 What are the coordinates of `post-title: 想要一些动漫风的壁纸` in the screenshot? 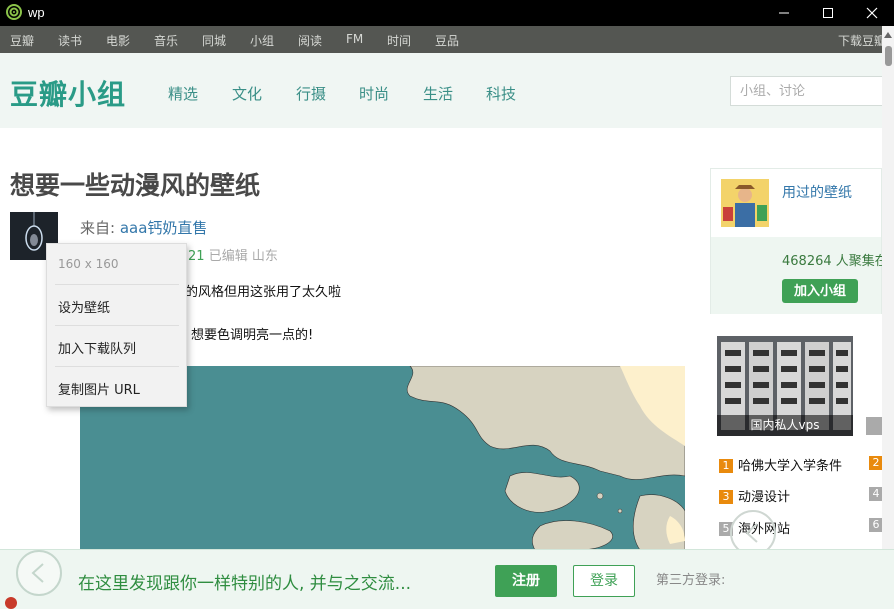 It's located at (135, 185).